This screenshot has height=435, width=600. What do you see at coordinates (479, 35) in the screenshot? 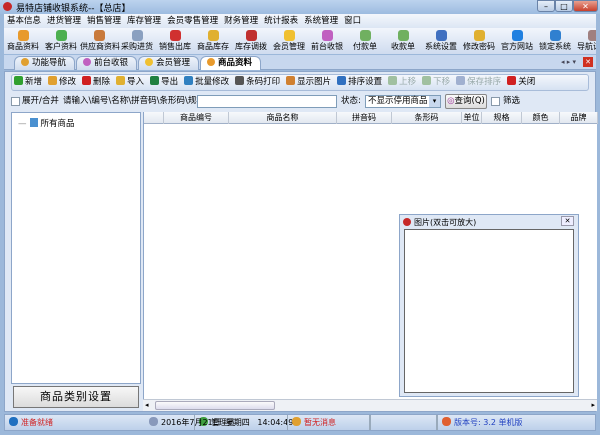
I see `key-icon` at bounding box center [479, 35].